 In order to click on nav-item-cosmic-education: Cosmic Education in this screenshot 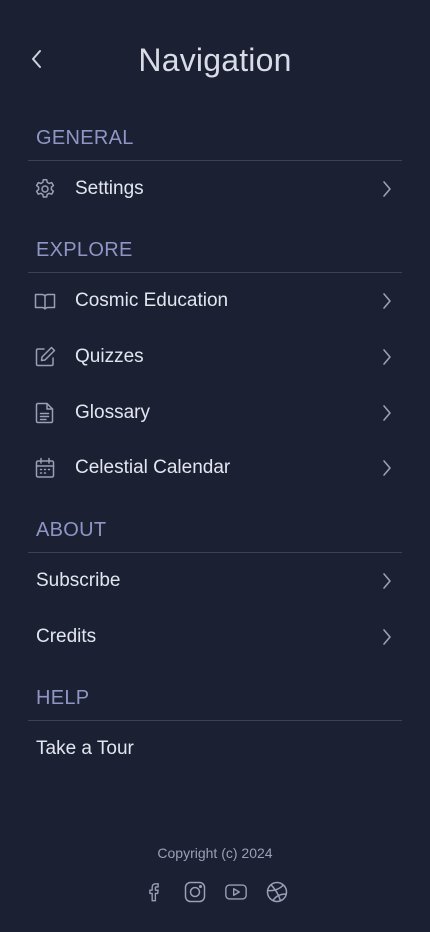, I will do `click(215, 301)`.